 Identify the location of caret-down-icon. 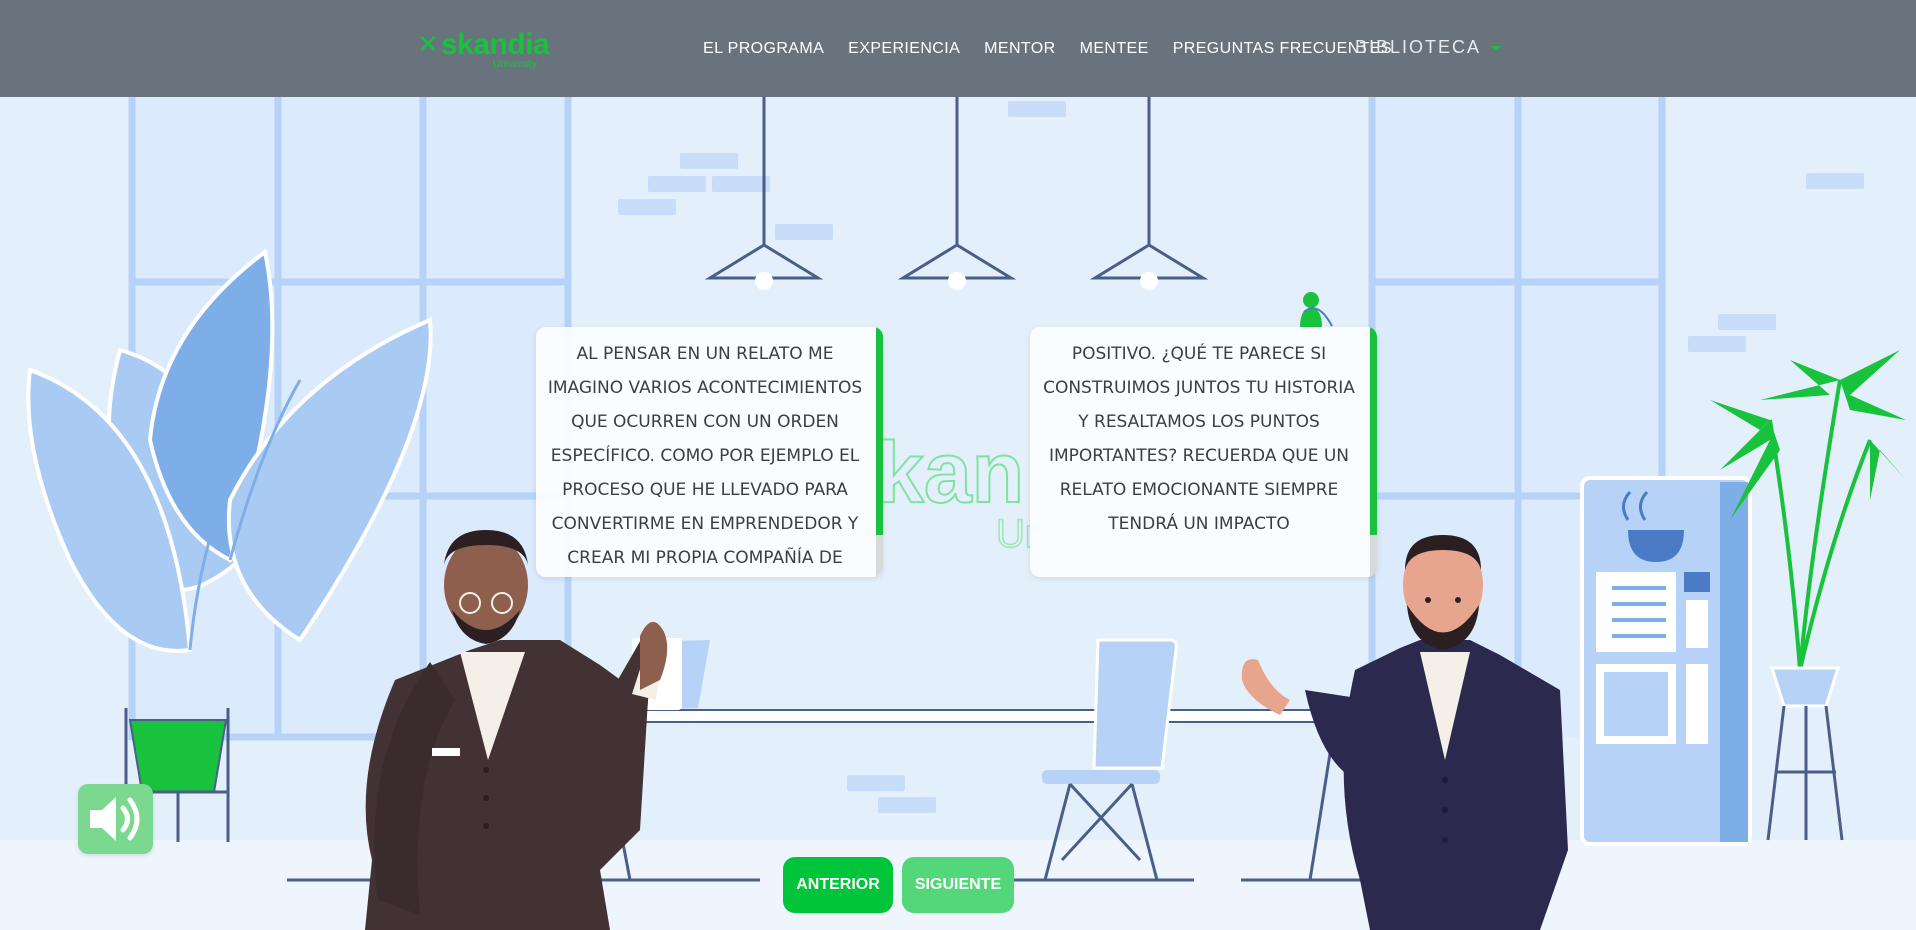
(1496, 48).